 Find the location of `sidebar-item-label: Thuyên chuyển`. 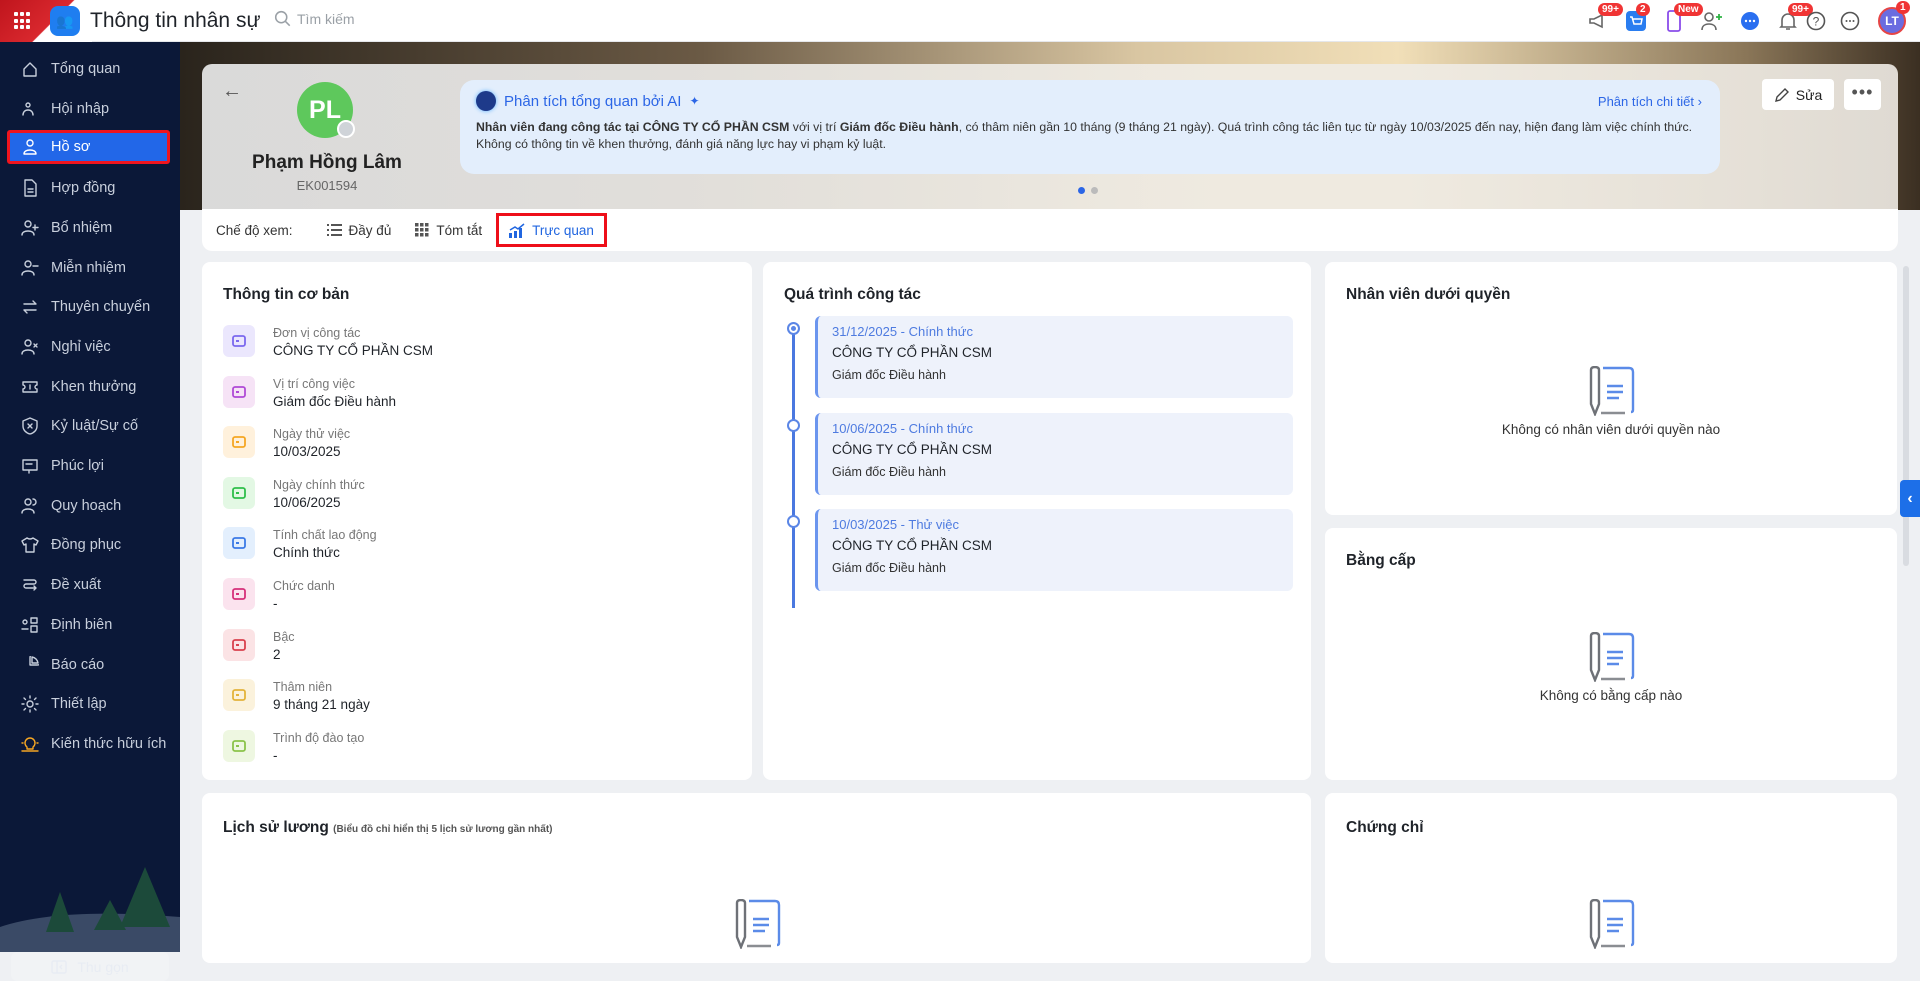

sidebar-item-label: Thuyên chuyển is located at coordinates (101, 307).